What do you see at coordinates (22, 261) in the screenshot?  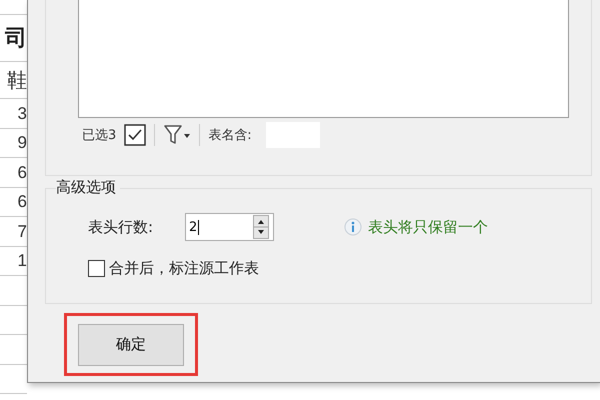 I see `spreadsheet-cell: 1` at bounding box center [22, 261].